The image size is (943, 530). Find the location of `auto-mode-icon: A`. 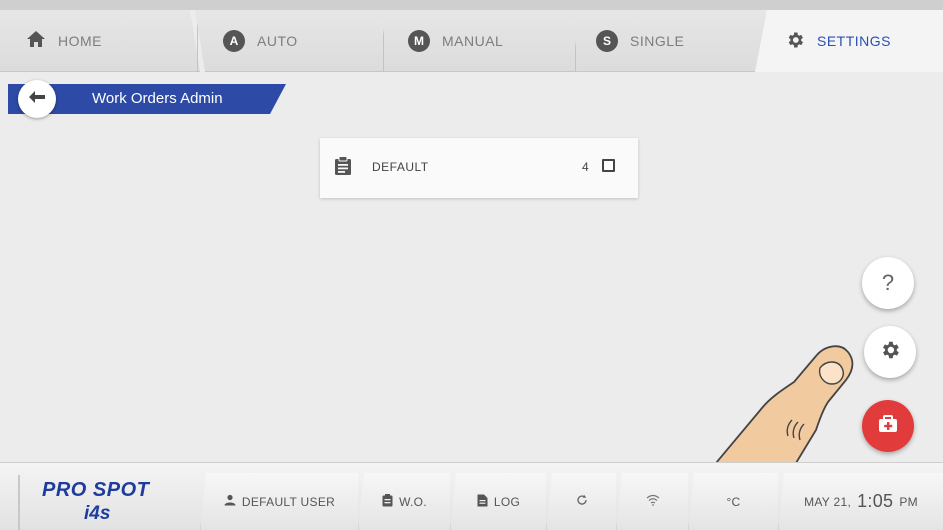

auto-mode-icon: A is located at coordinates (234, 40).